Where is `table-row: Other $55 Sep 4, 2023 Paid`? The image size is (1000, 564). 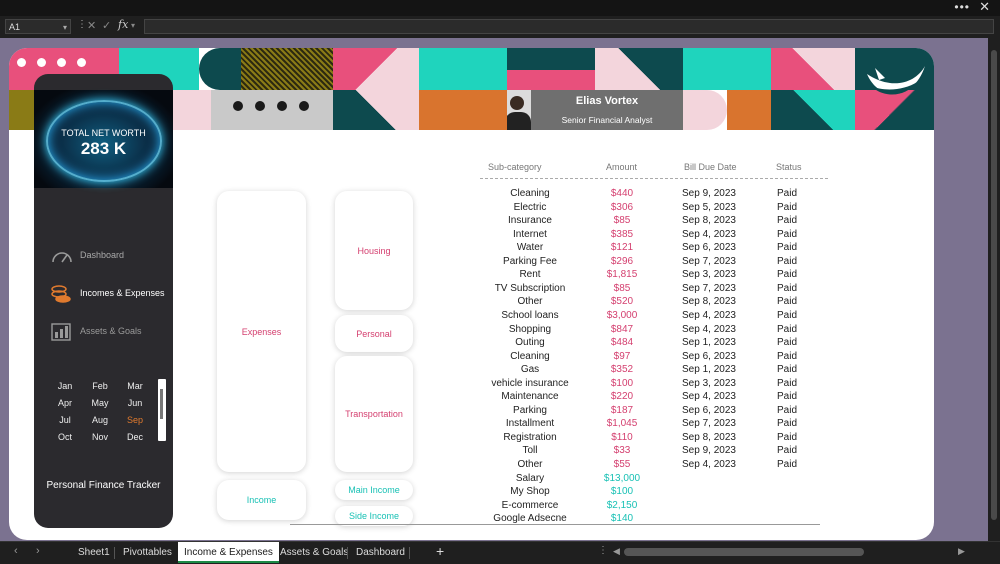 table-row: Other $55 Sep 4, 2023 Paid is located at coordinates (655, 466).